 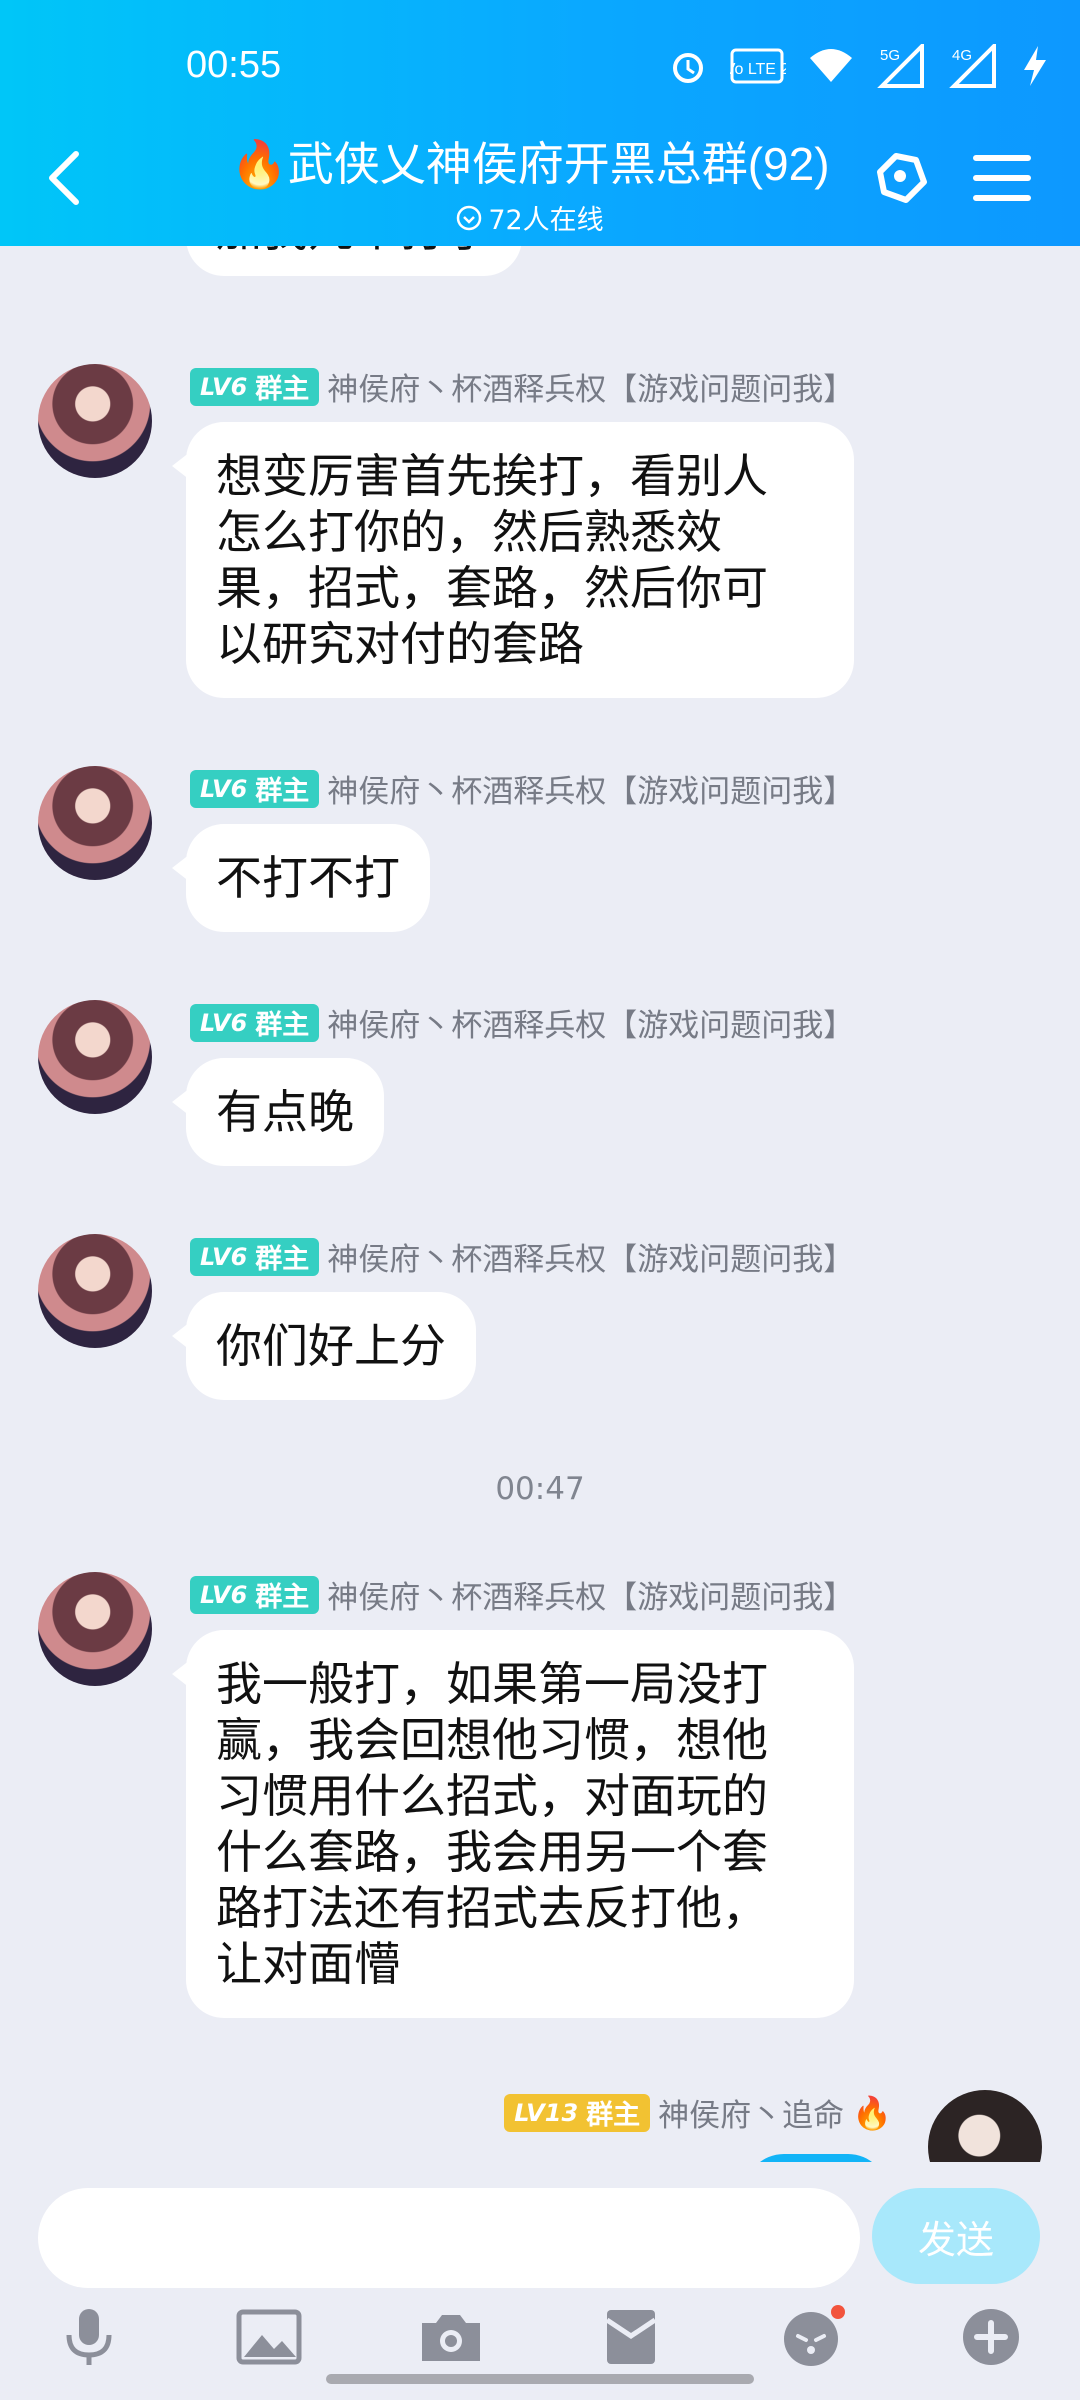 I want to click on emoji-icon, so click(x=813, y=2337).